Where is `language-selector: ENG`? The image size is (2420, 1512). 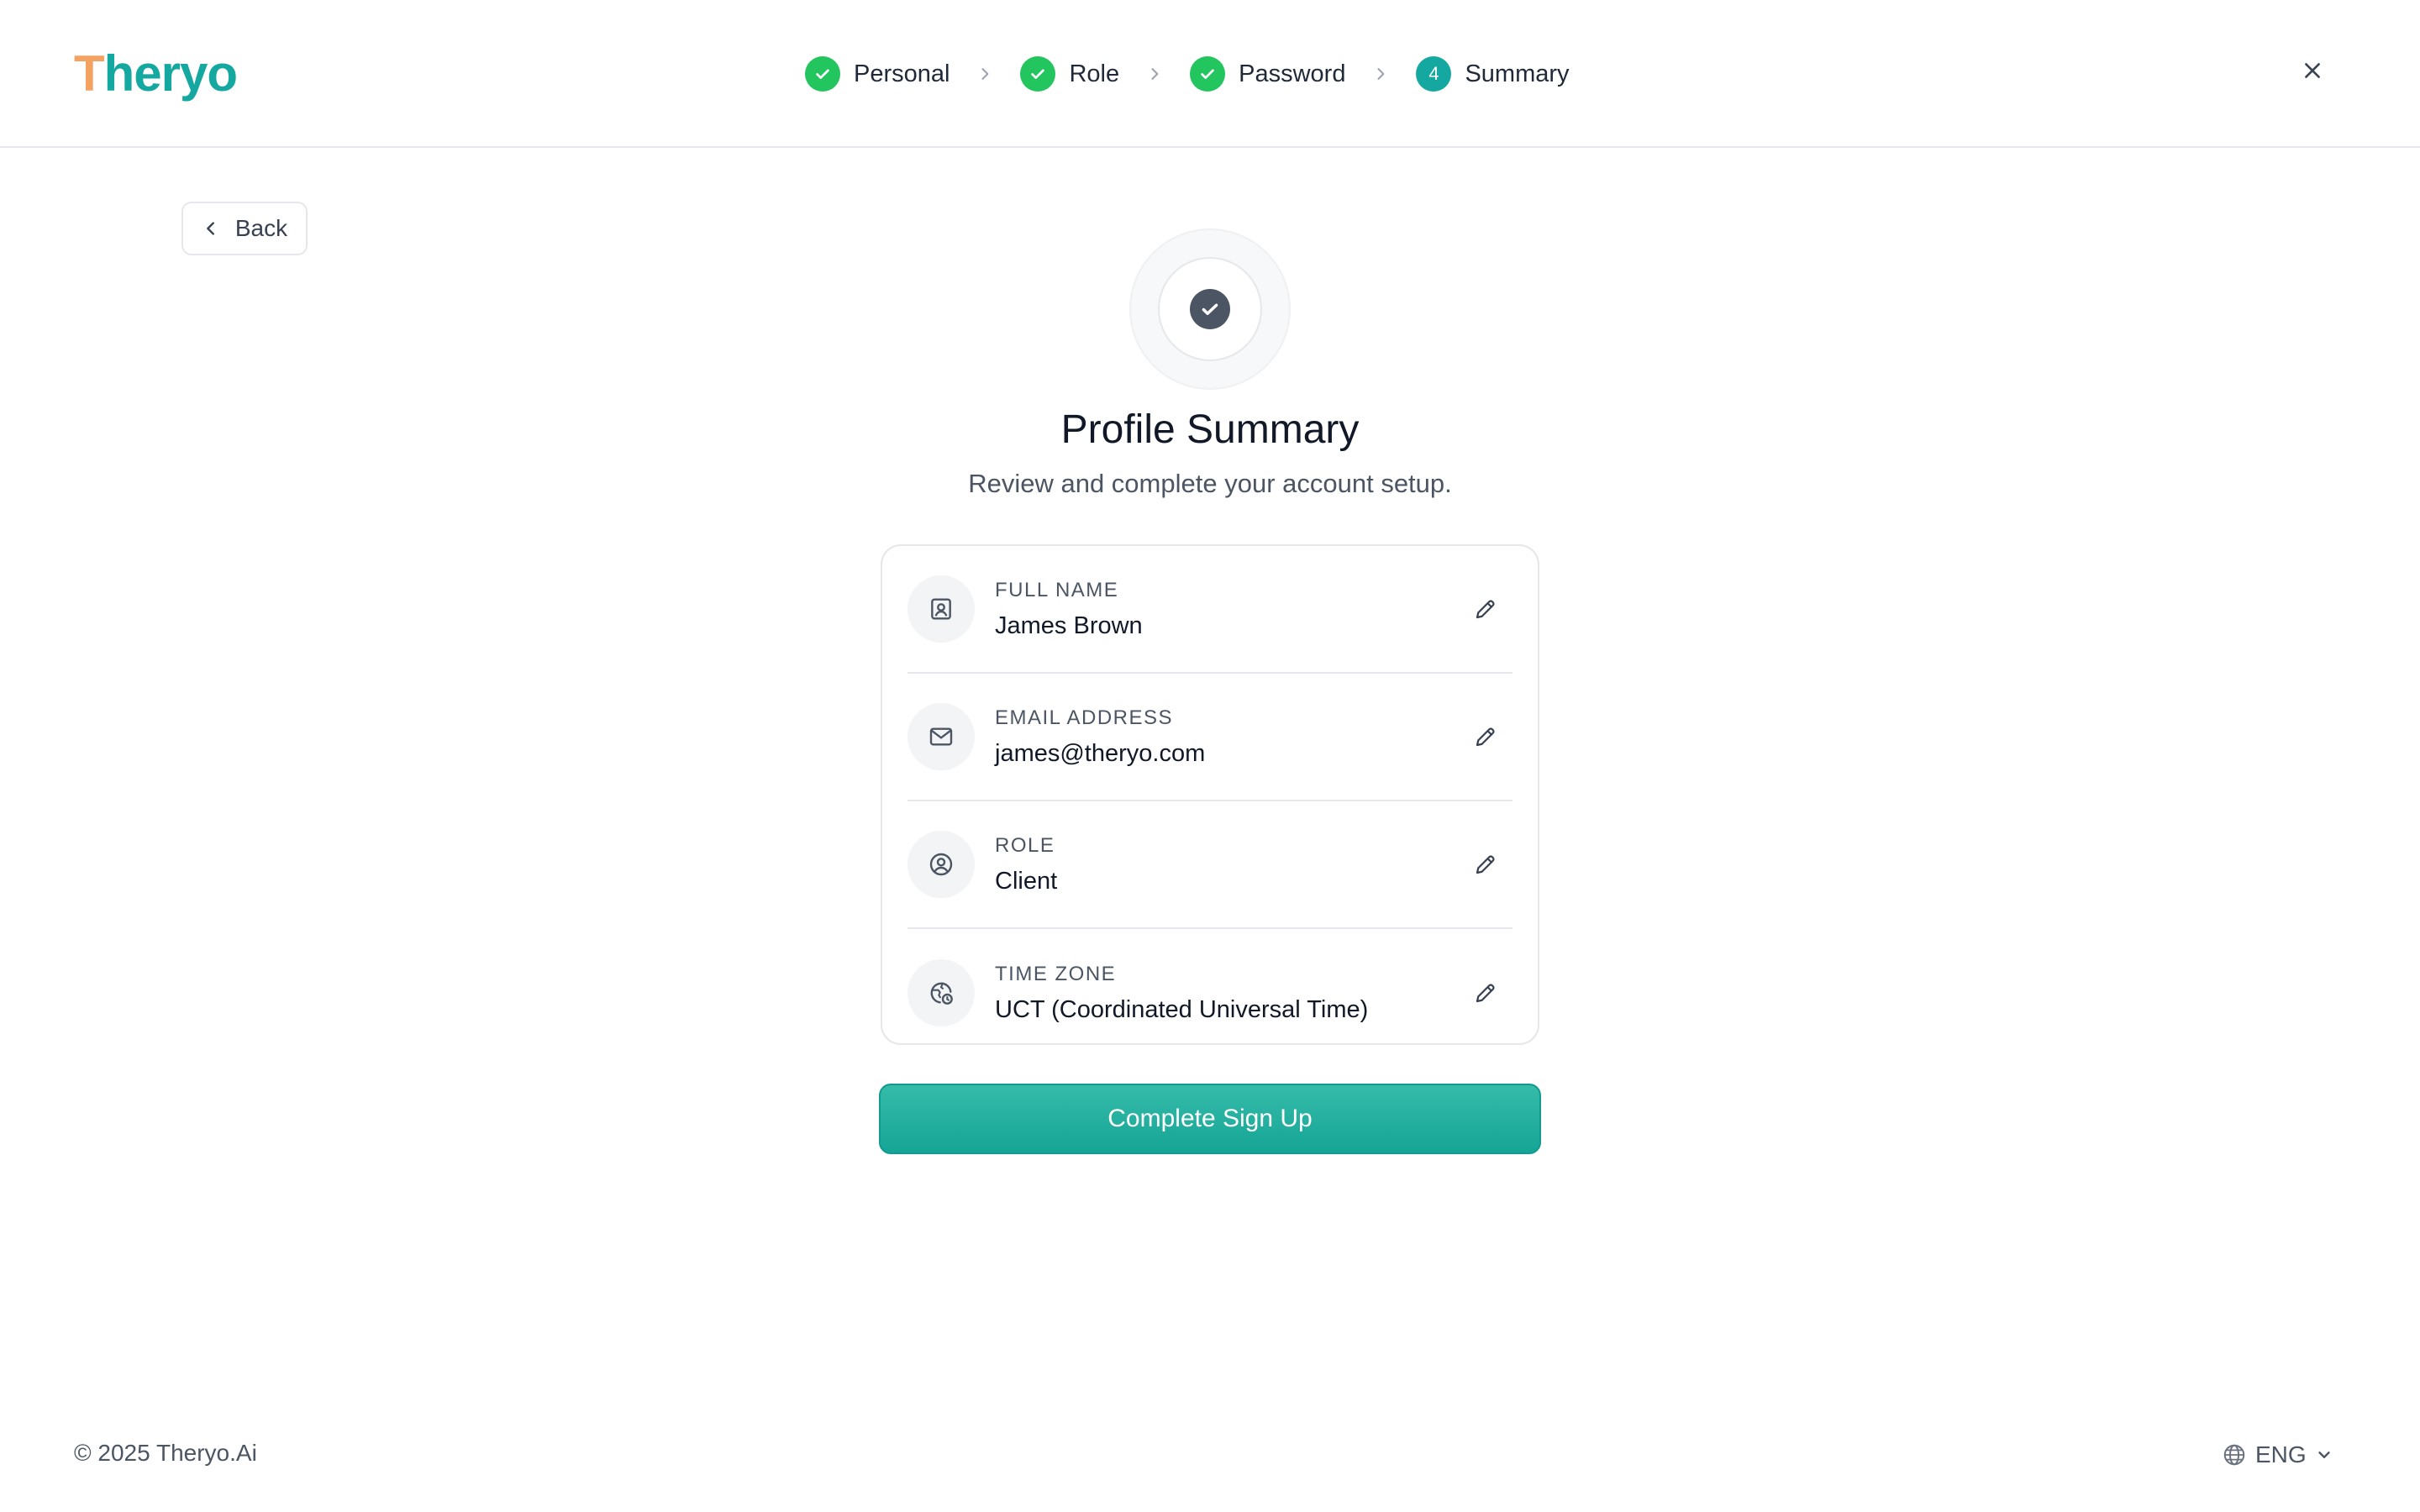
language-selector: ENG is located at coordinates (2277, 1455).